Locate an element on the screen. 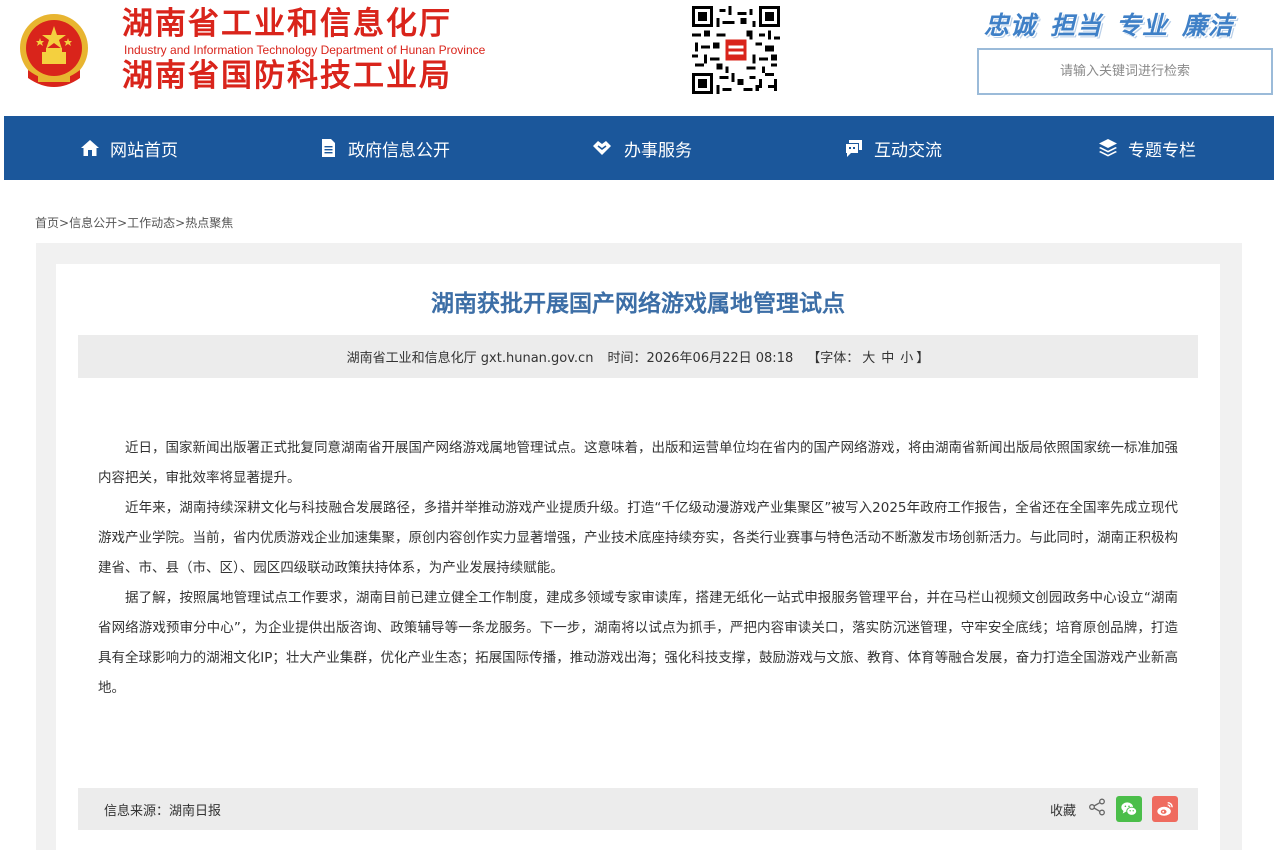 Image resolution: width=1280 pixels, height=850 pixels. favorite-button: 收藏 is located at coordinates (1063, 809).